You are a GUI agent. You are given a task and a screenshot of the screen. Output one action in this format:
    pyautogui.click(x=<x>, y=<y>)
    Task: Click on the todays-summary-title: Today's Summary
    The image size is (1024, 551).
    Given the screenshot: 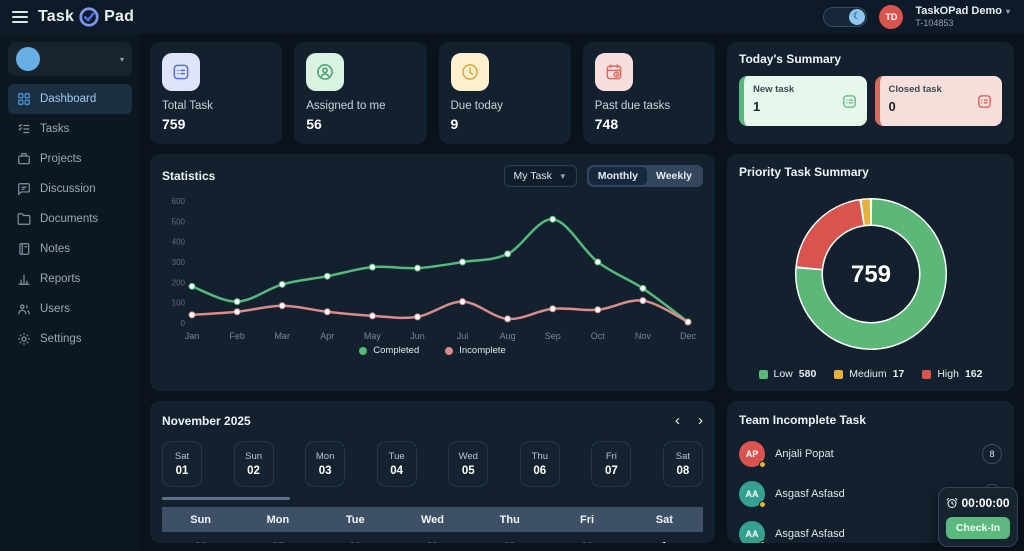 What is the action you would take?
    pyautogui.click(x=790, y=59)
    